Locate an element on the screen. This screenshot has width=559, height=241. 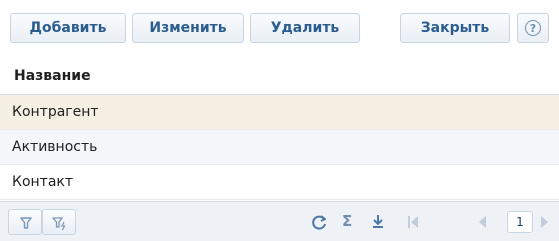
column-header-name: Название is located at coordinates (52, 76).